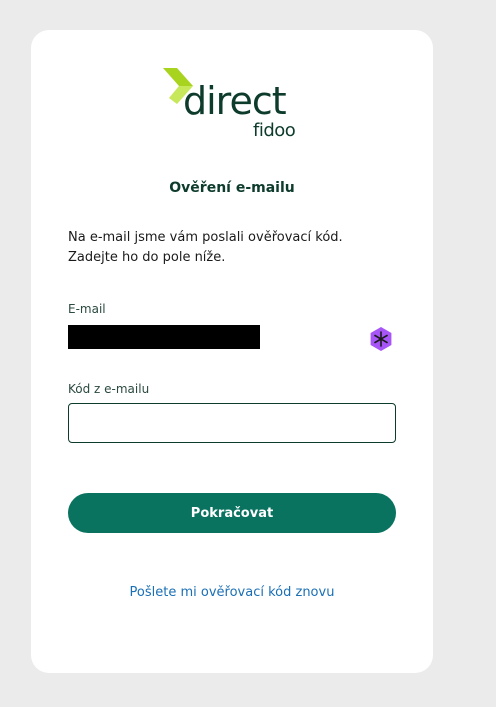 This screenshot has width=496, height=707. Describe the element at coordinates (164, 337) in the screenshot. I see `email-value-redacted` at that location.